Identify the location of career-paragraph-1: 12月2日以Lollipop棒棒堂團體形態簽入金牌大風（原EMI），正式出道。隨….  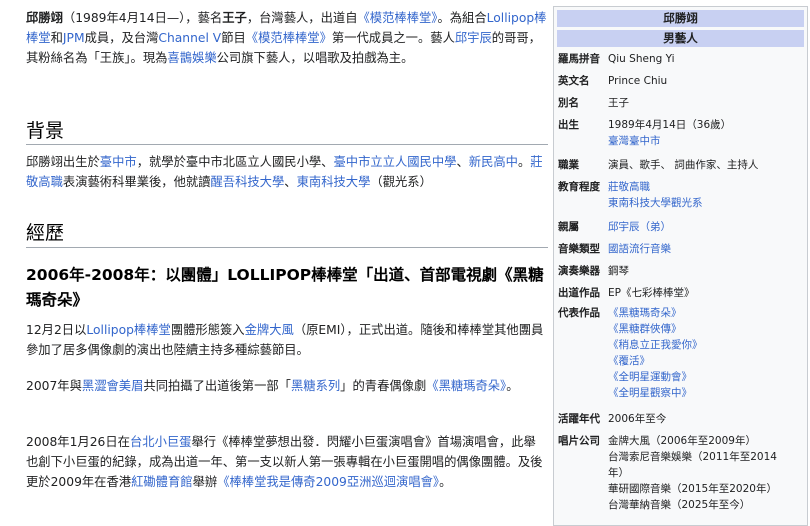
(285, 340).